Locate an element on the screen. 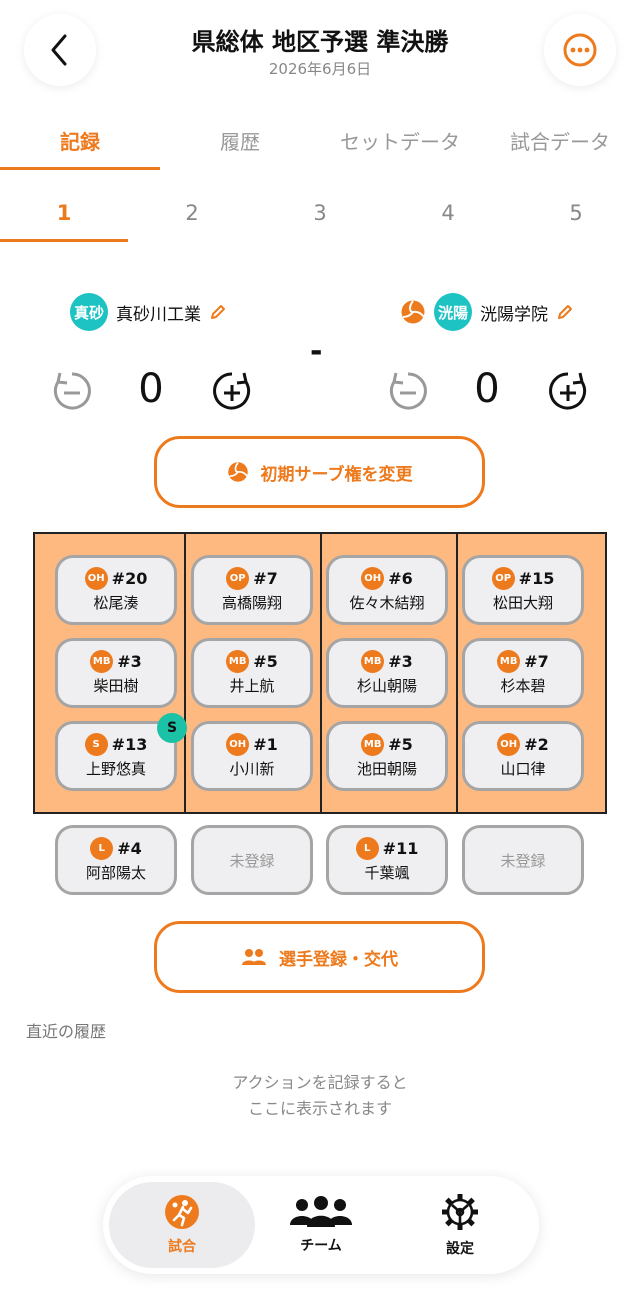 The image size is (640, 1307). tab-set-data: セットデータ is located at coordinates (400, 144).